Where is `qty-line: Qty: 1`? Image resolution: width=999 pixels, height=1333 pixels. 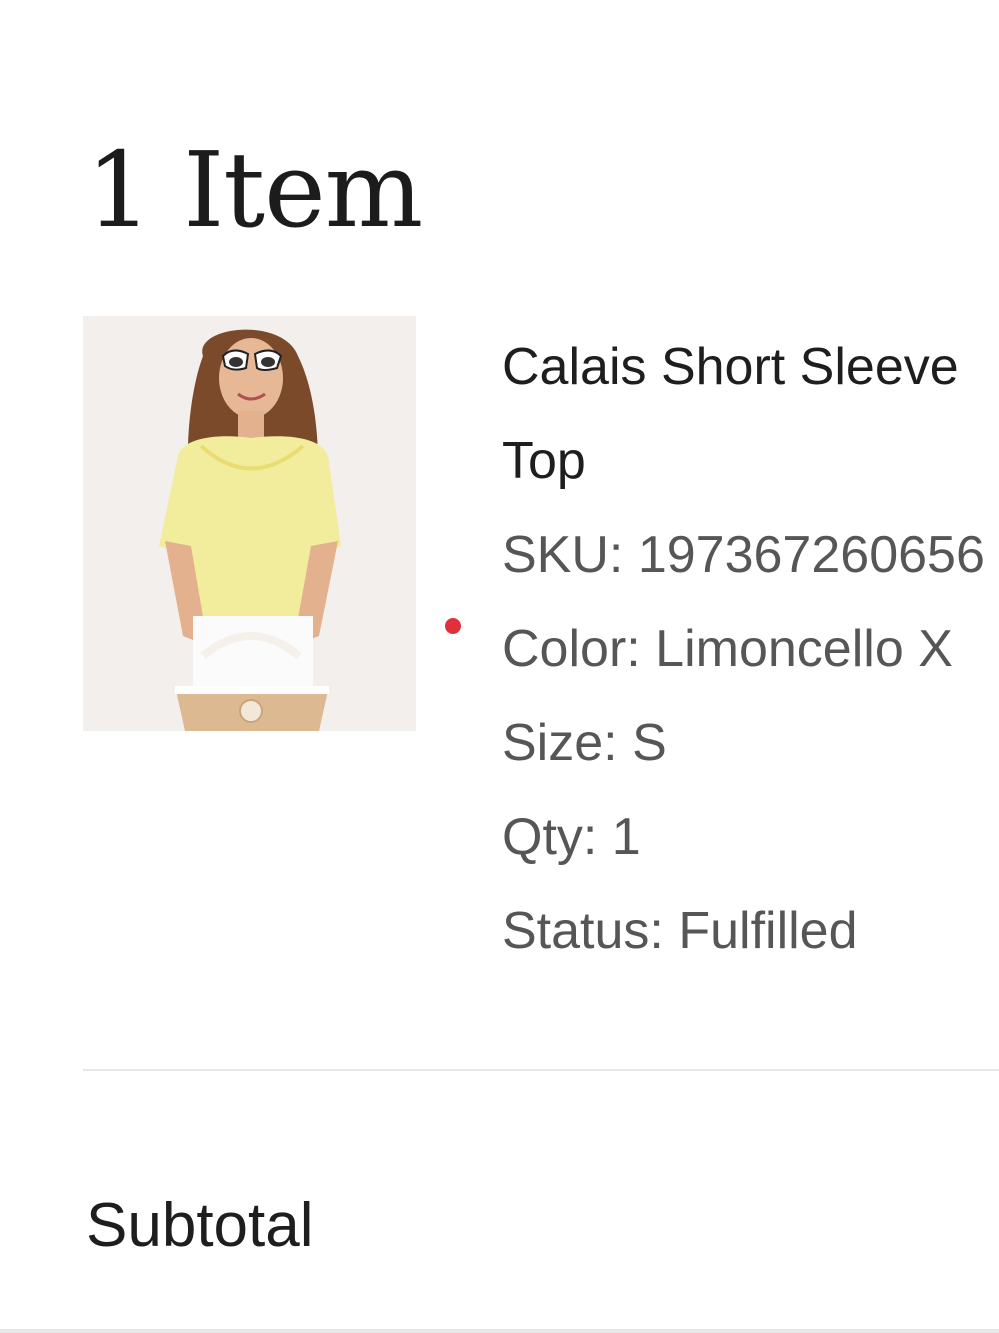 qty-line: Qty: 1 is located at coordinates (750, 837).